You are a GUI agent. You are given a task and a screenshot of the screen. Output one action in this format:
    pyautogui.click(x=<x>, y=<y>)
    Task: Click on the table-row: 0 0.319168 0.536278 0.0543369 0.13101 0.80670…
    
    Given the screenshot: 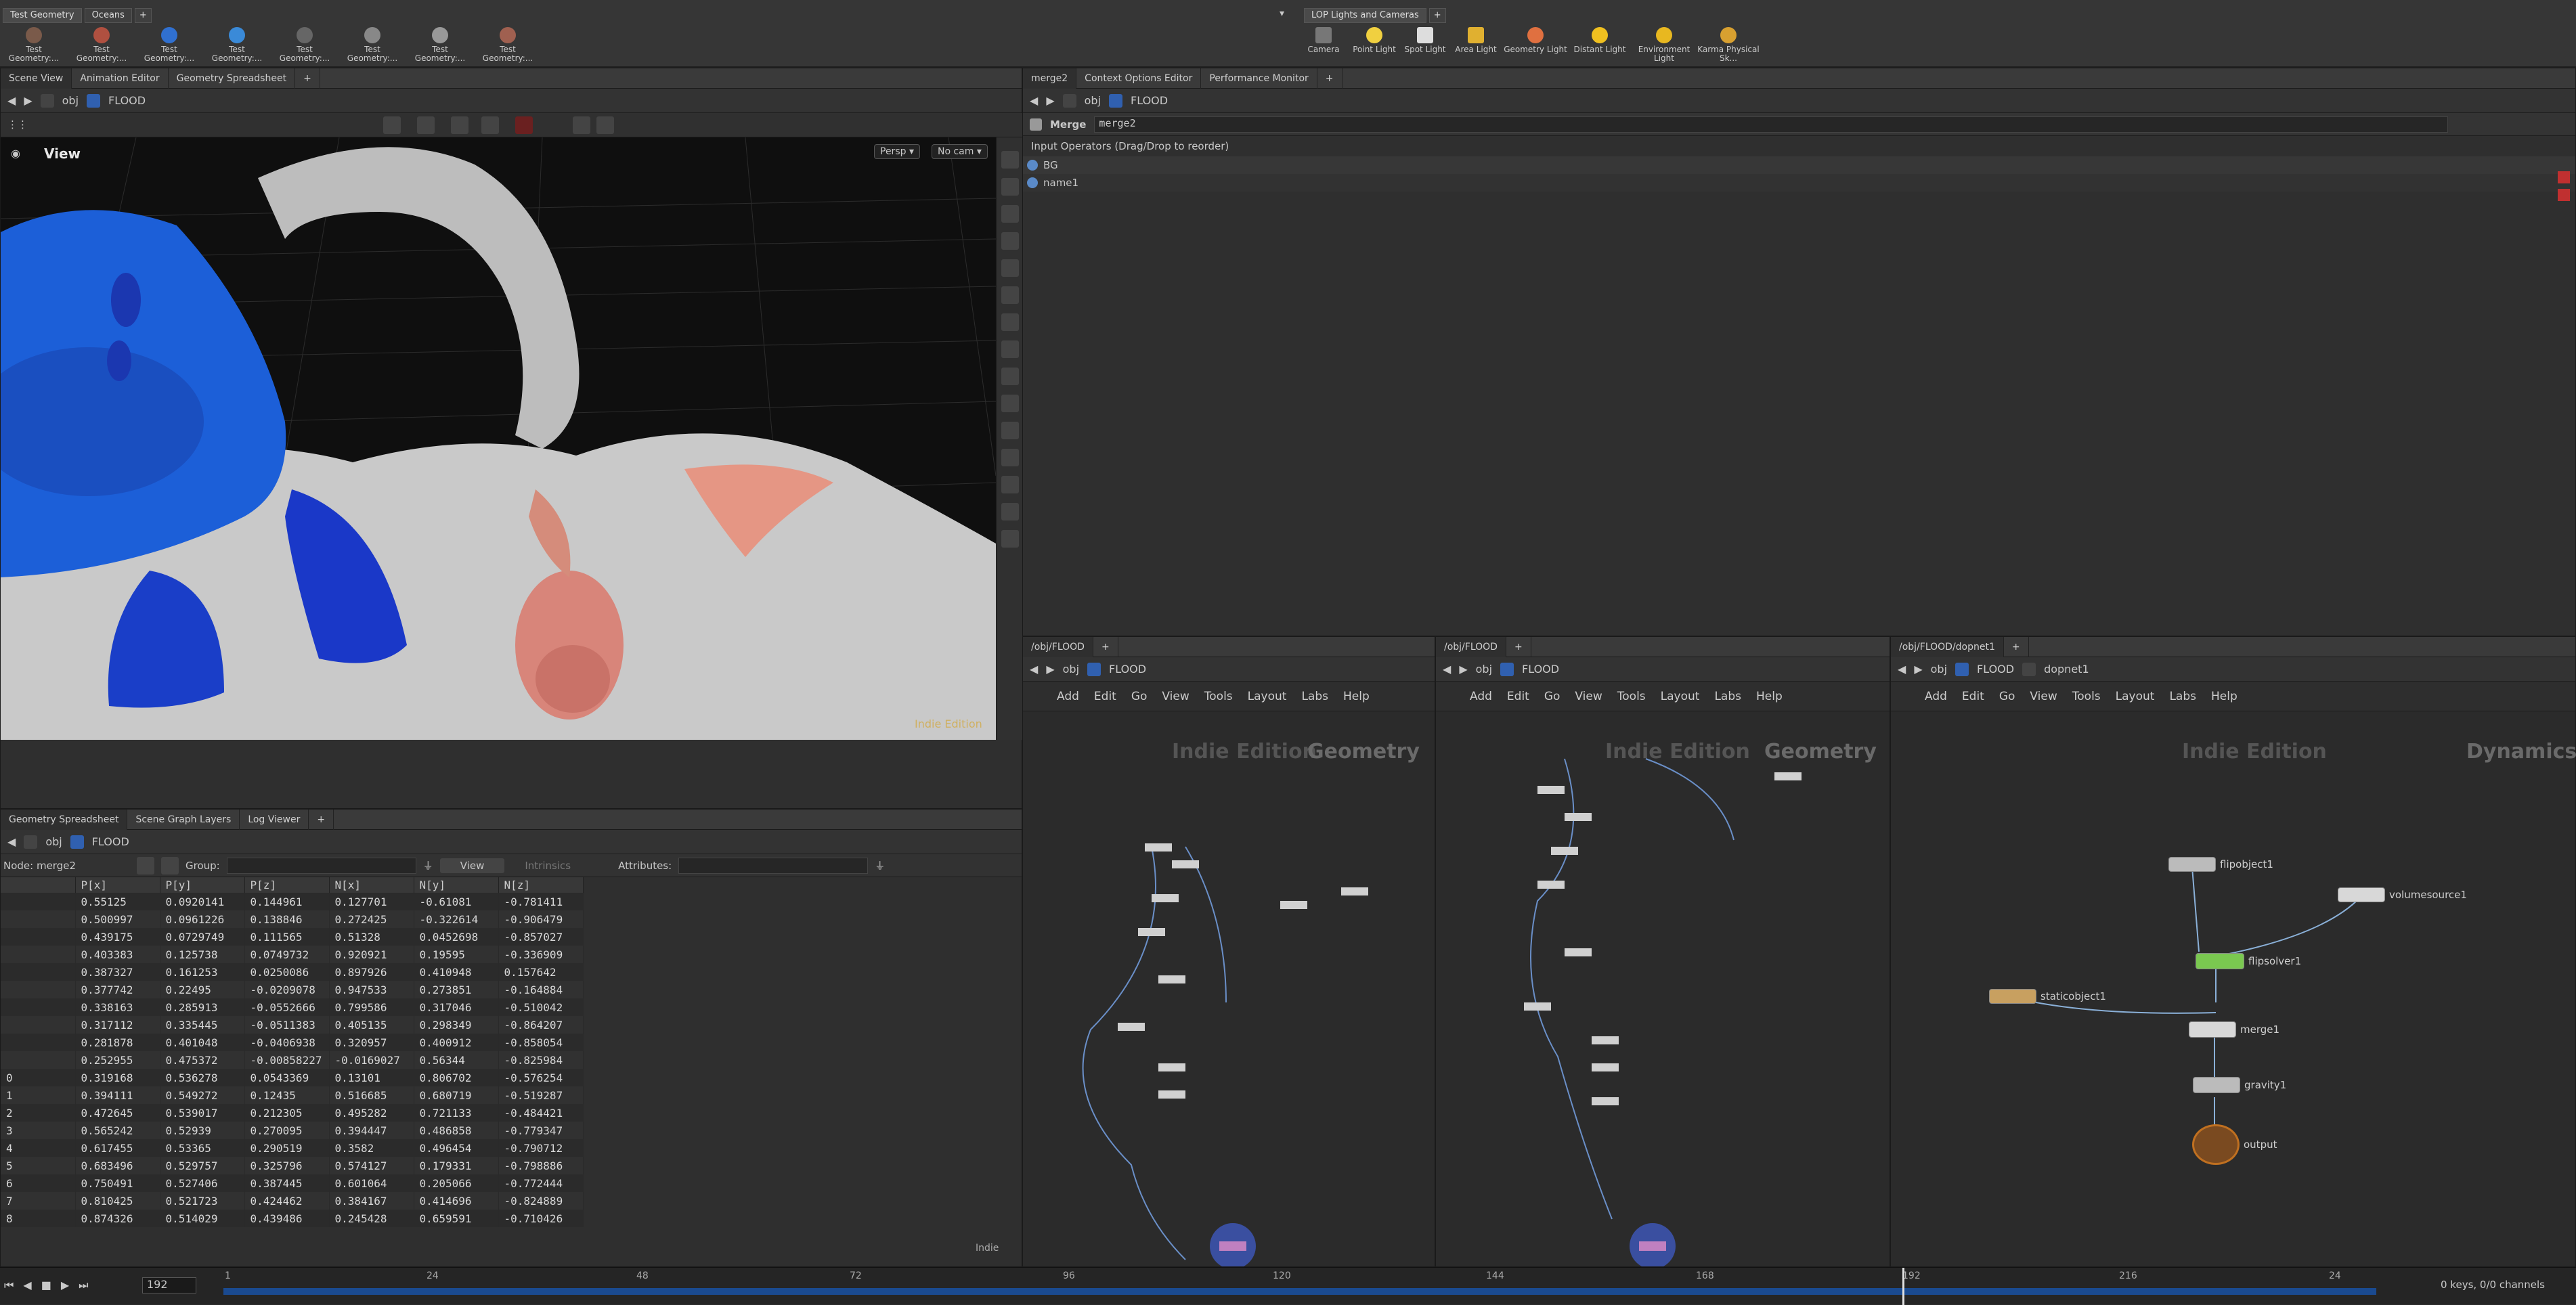 What is the action you would take?
    pyautogui.click(x=292, y=1077)
    